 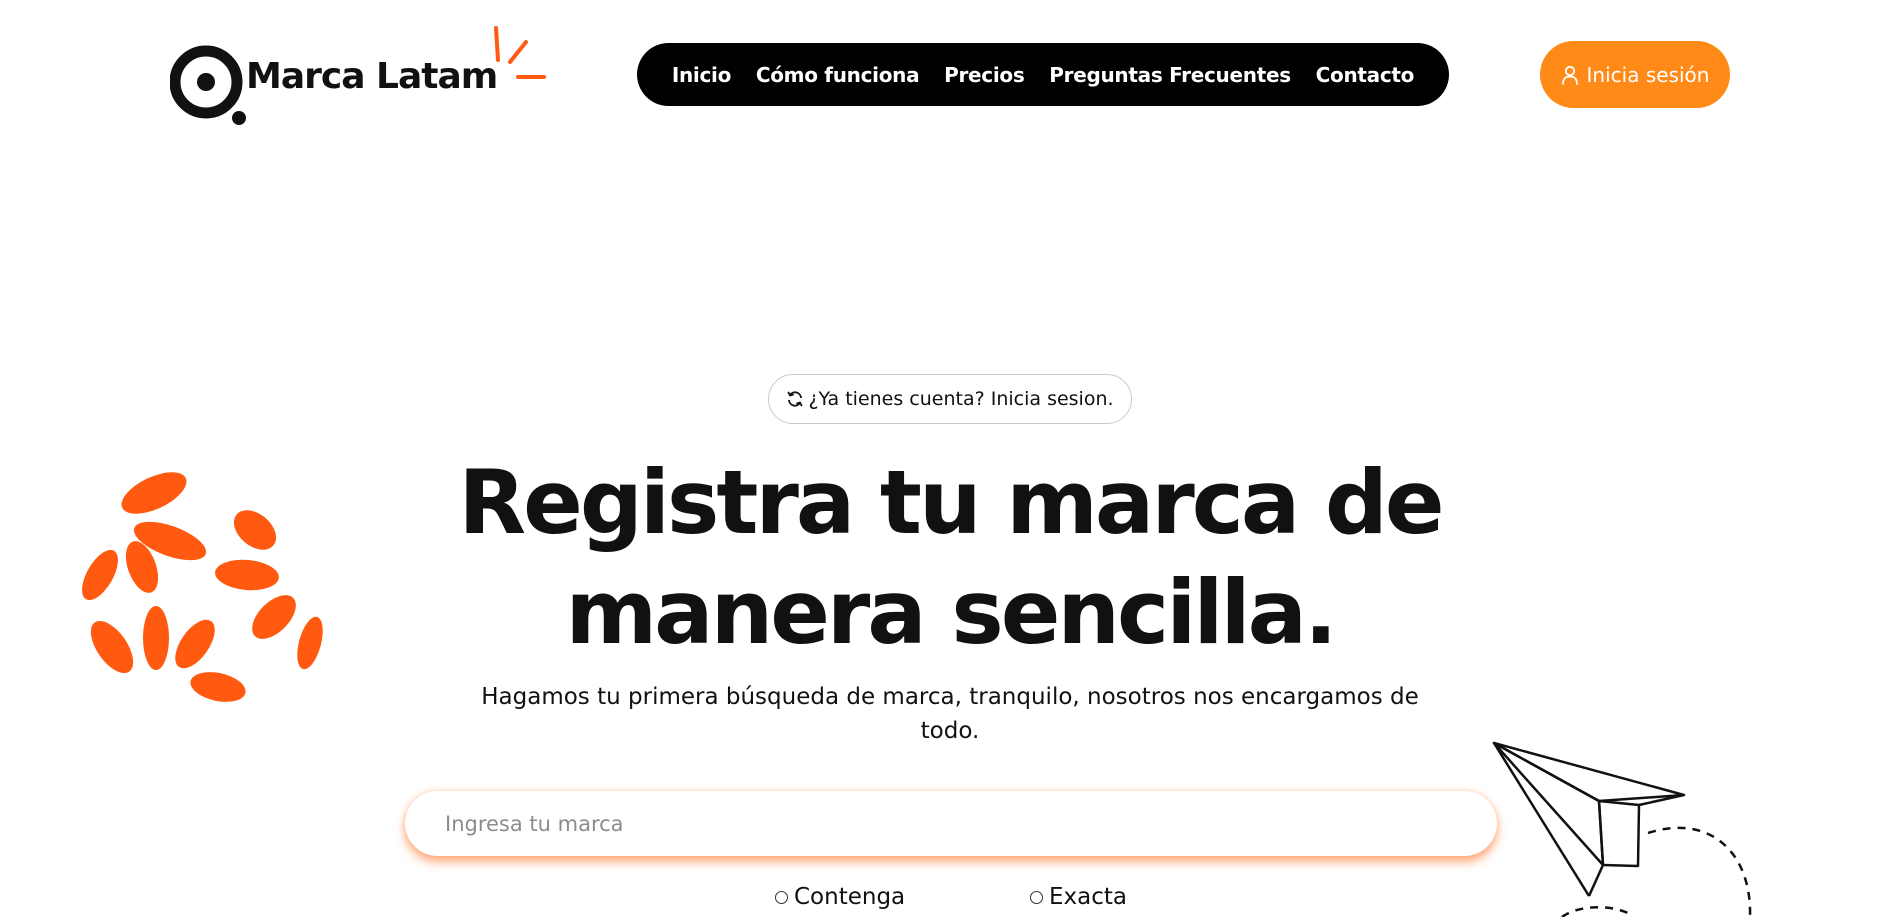 I want to click on nav-item-contacto: Contacto, so click(x=1365, y=75).